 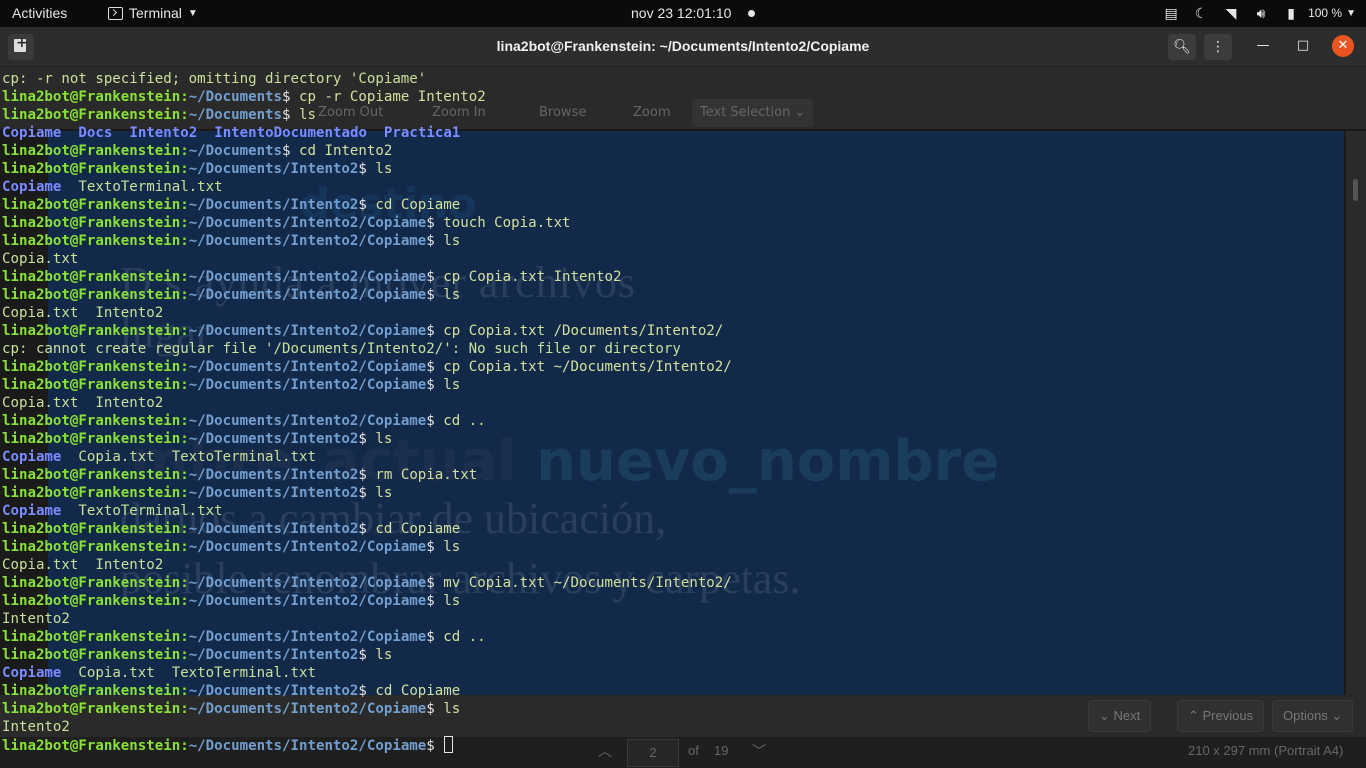 I want to click on file-entry: TextoTerminal.txt, so click(x=142, y=511).